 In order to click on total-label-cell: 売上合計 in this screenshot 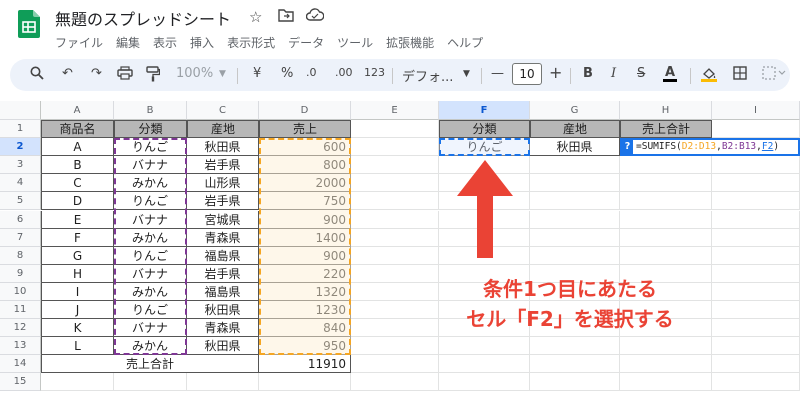, I will do `click(150, 364)`.